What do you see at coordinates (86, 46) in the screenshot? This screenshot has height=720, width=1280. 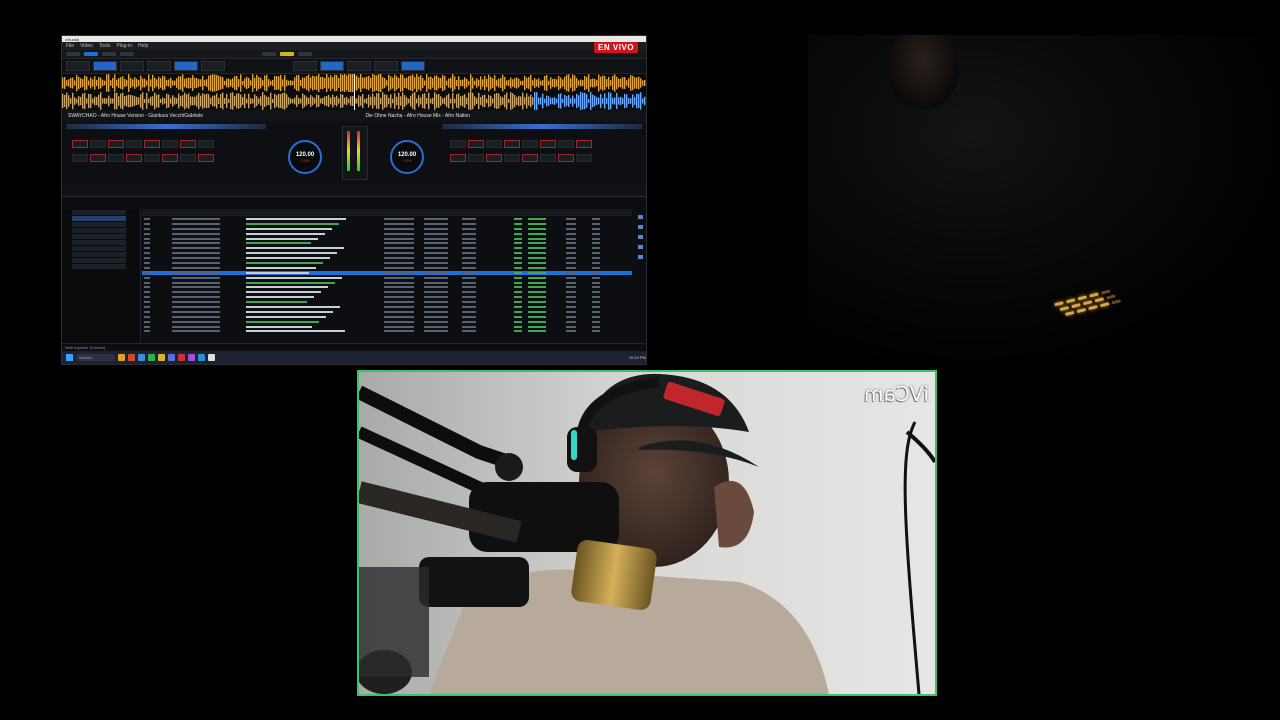 I see `menu-video: Video` at bounding box center [86, 46].